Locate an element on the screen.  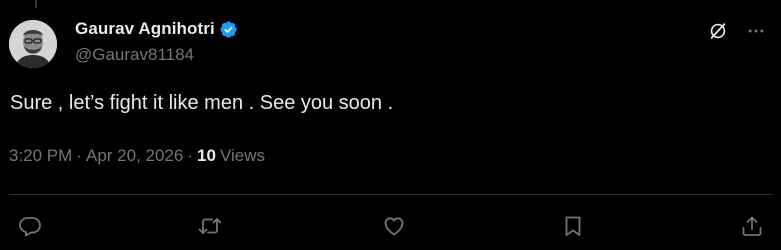
author-name-row: Gaurav Agnihotri is located at coordinates (156, 29).